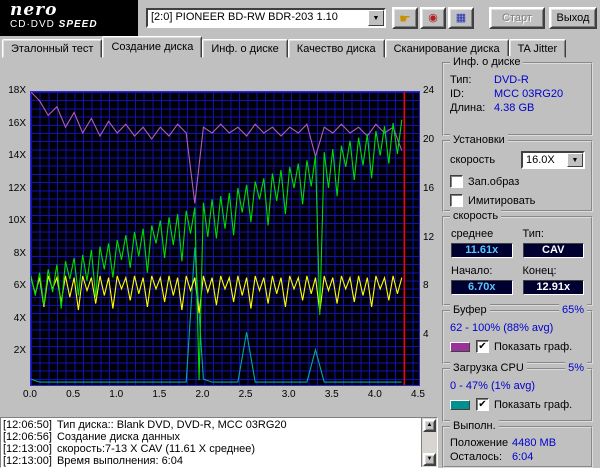 The image size is (600, 468). I want to click on disc-id-value: MCC 03RG20, so click(529, 94).